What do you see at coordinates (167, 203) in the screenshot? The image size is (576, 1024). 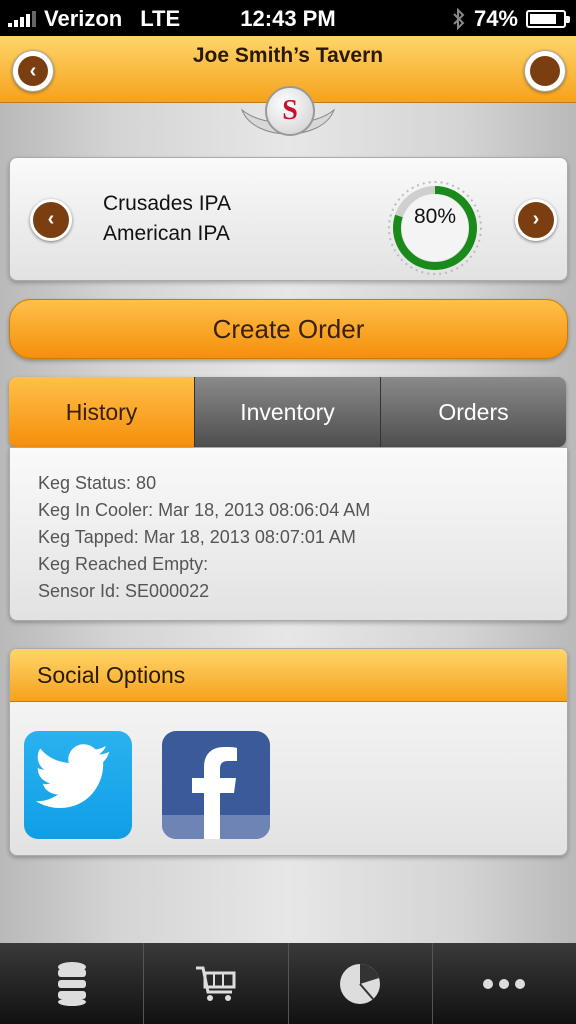 I see `beer-name: Crusades IPA` at bounding box center [167, 203].